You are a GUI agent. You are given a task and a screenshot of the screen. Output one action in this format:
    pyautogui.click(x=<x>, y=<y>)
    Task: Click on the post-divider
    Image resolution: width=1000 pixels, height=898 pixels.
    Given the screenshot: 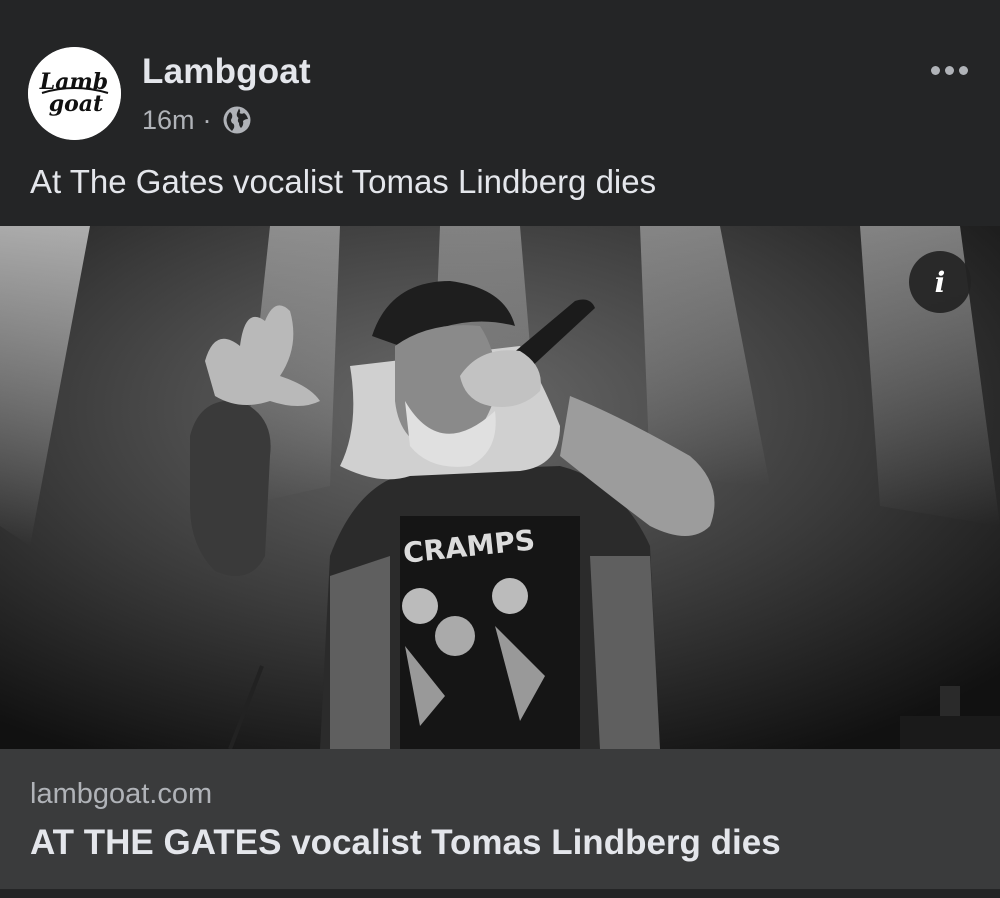 What is the action you would take?
    pyautogui.click(x=500, y=893)
    